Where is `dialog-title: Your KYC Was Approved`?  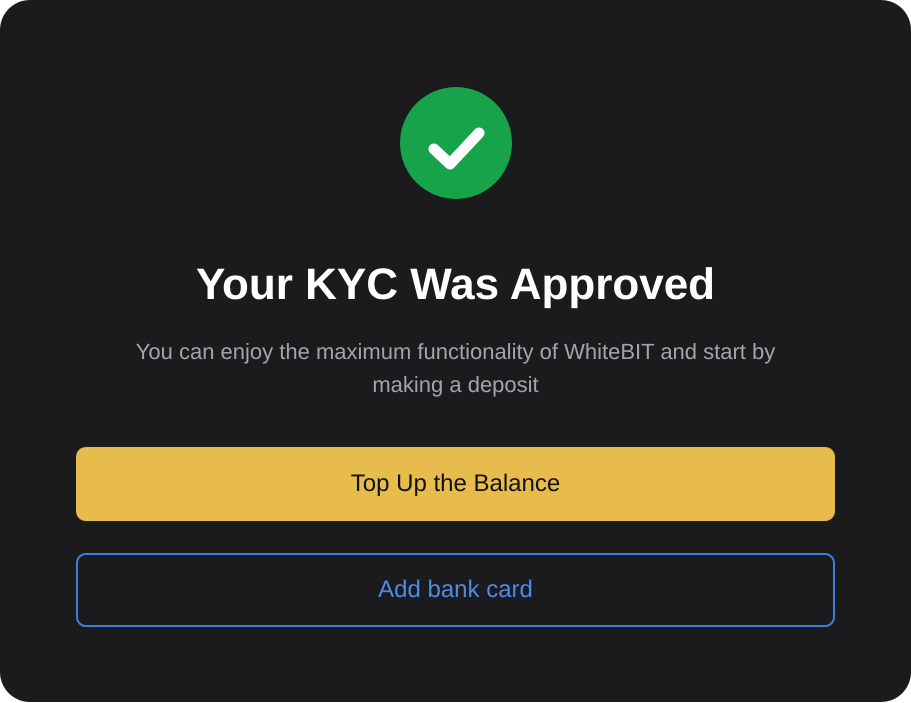
dialog-title: Your KYC Was Approved is located at coordinates (456, 285).